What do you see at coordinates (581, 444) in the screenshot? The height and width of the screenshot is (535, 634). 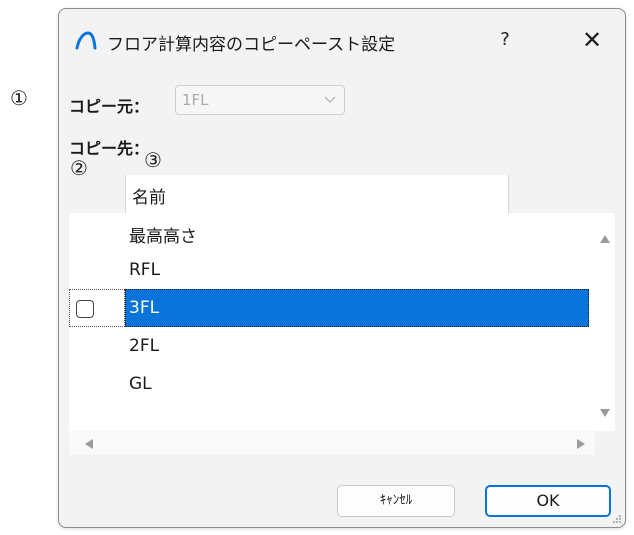 I see `scroll-right-arrow-icon` at bounding box center [581, 444].